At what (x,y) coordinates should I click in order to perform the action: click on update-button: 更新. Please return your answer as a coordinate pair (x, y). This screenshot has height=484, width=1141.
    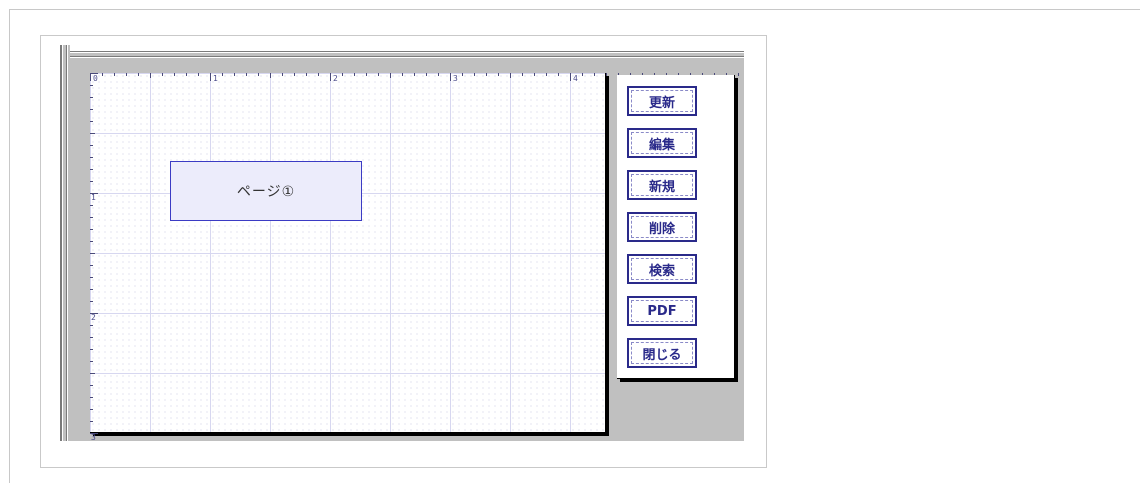
    Looking at the image, I should click on (662, 101).